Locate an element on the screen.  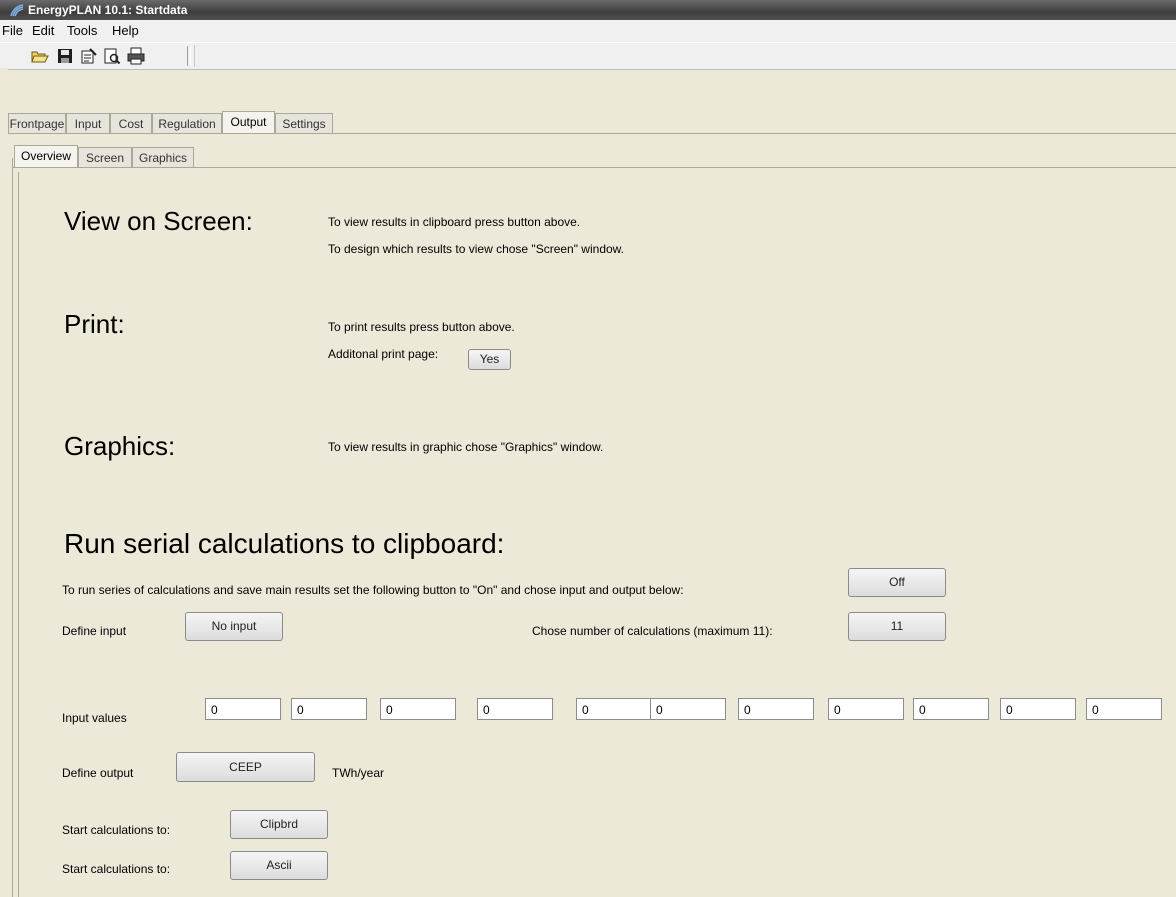
energyplan-logo-icon is located at coordinates (17, 10).